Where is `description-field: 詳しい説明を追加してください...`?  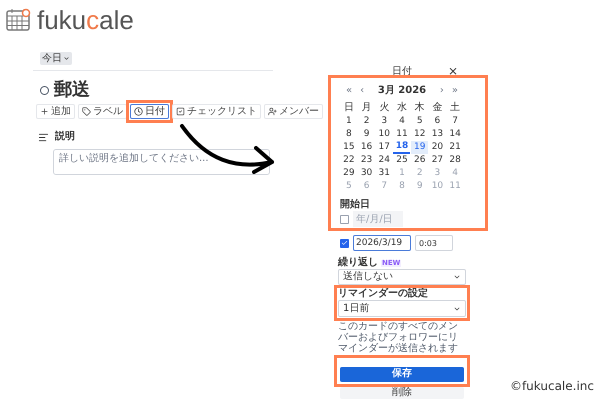 description-field: 詳しい説明を追加してください... is located at coordinates (161, 162).